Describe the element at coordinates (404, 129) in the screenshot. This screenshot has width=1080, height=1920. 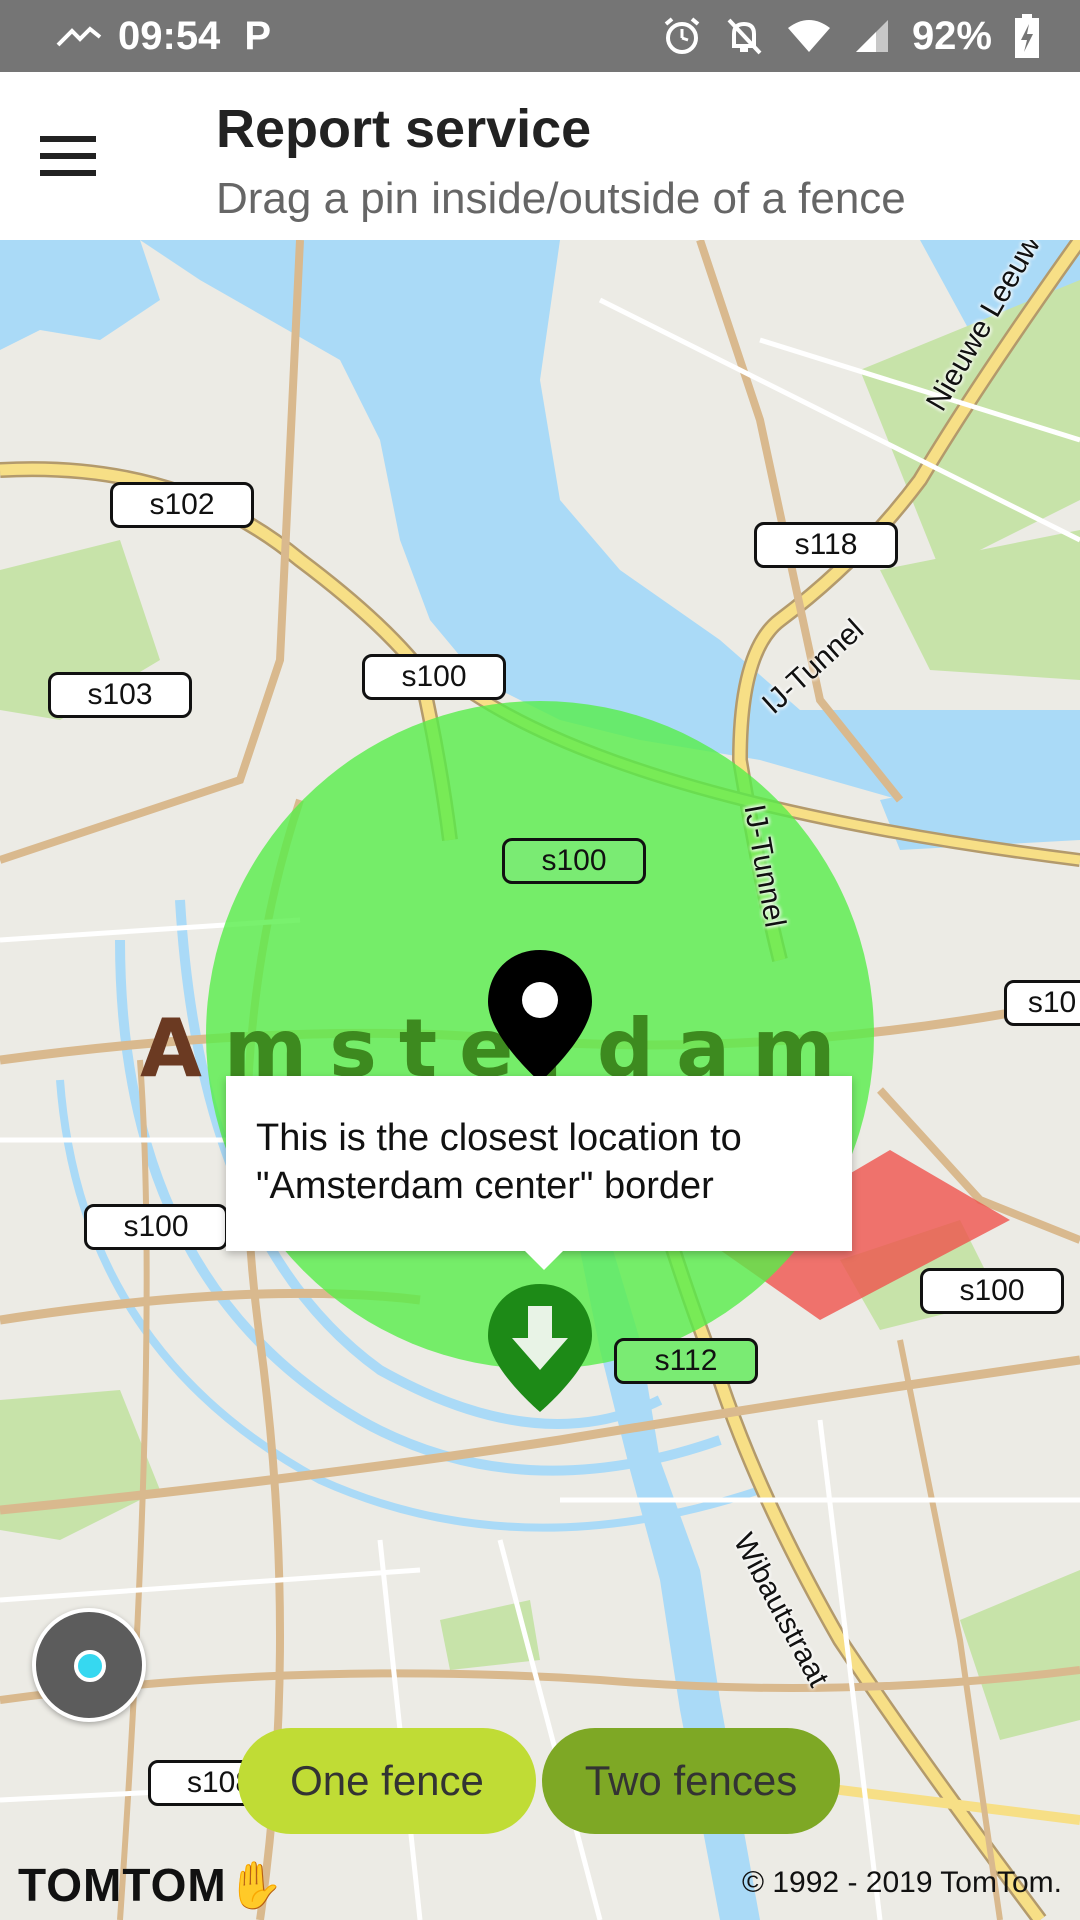
I see `page-title: Report service` at that location.